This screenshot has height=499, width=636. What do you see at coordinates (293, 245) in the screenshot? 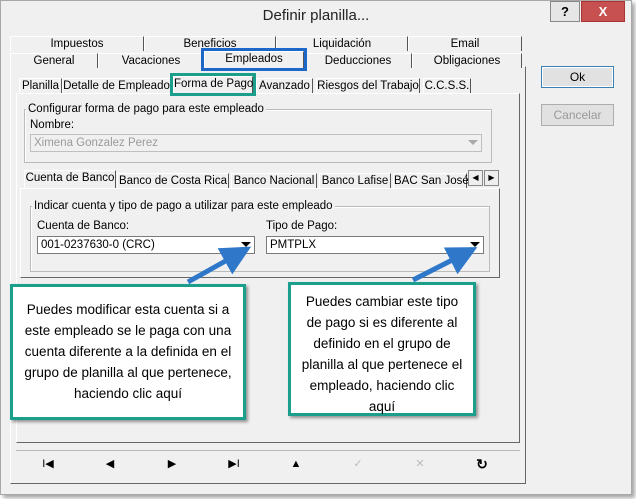
I see `payment-type-value: PMTPLX` at bounding box center [293, 245].